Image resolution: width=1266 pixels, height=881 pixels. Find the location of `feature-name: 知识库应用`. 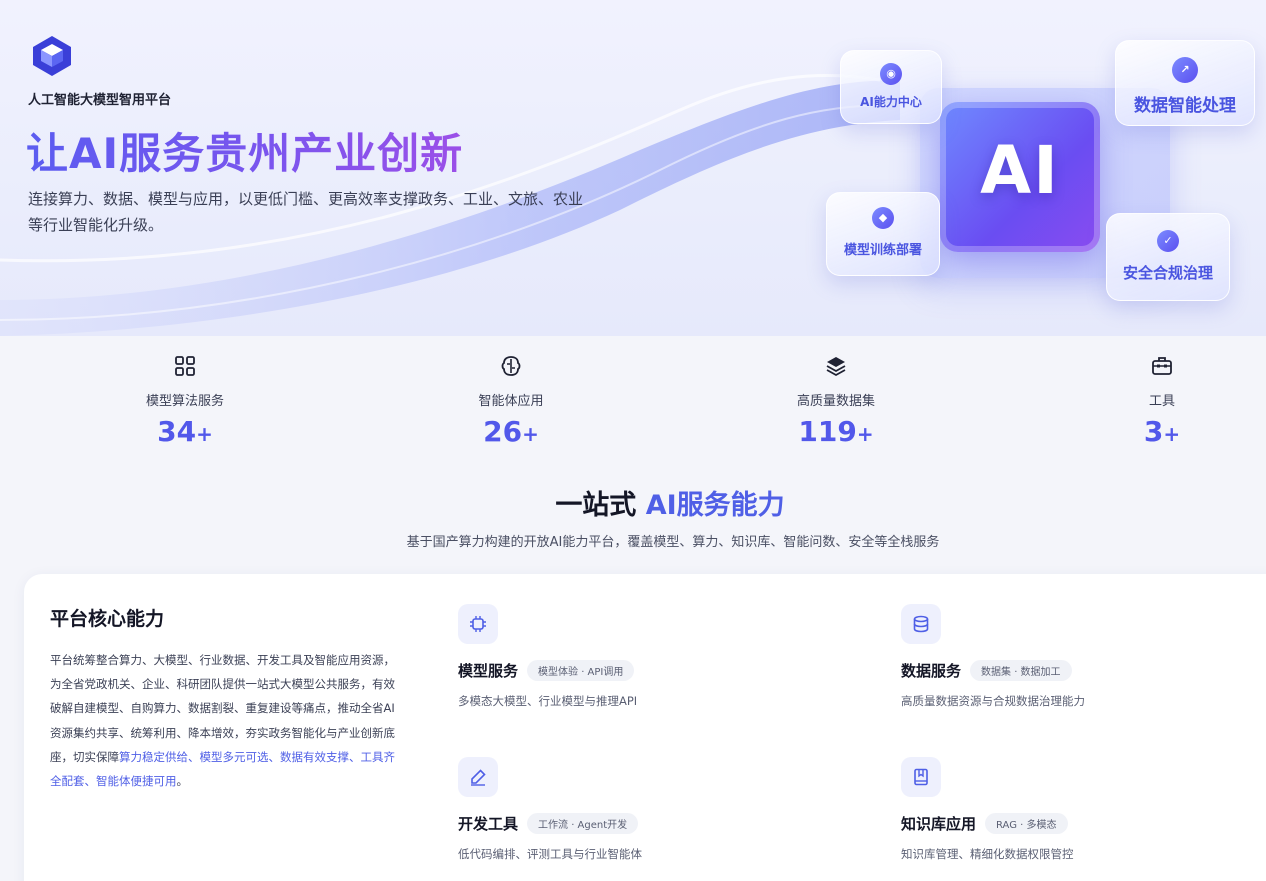

feature-name: 知识库应用 is located at coordinates (939, 824).